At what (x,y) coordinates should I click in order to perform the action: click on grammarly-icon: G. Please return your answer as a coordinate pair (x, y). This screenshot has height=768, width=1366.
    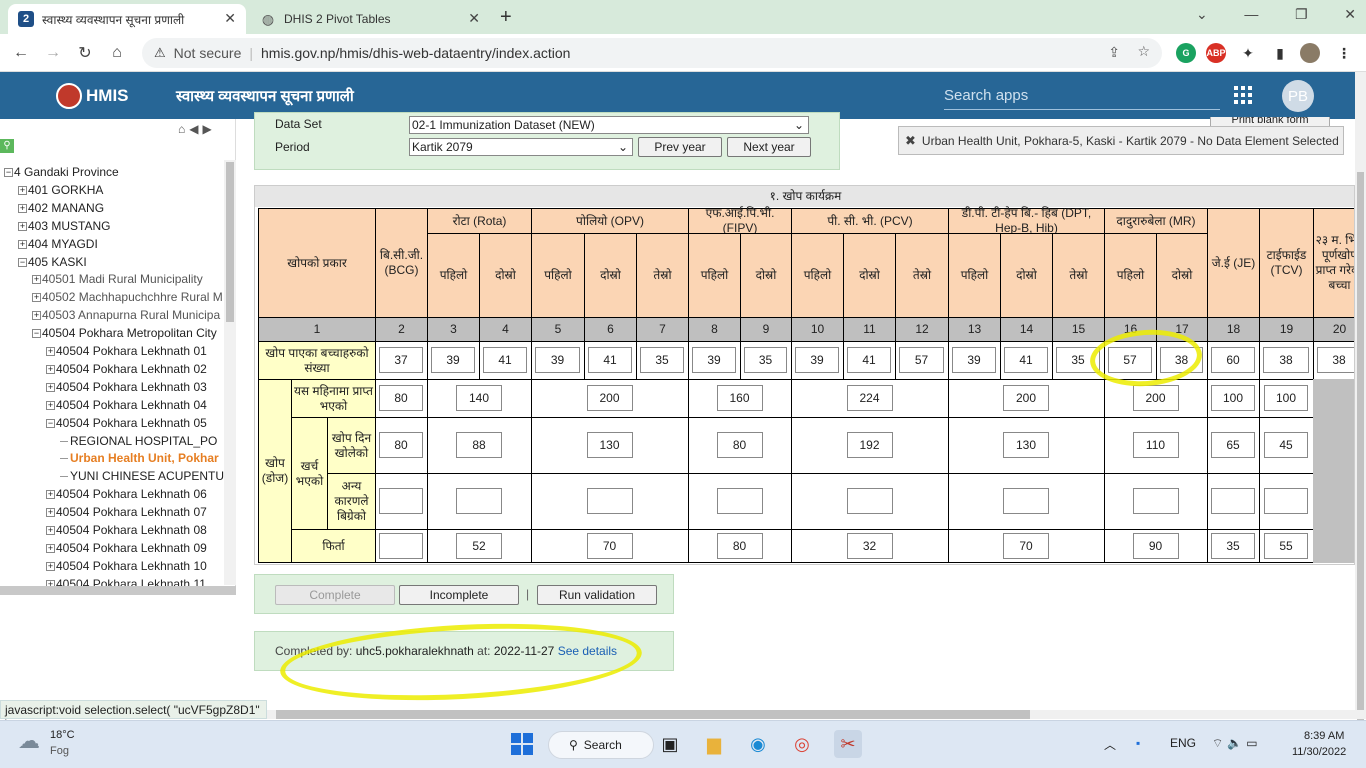
    Looking at the image, I should click on (1186, 53).